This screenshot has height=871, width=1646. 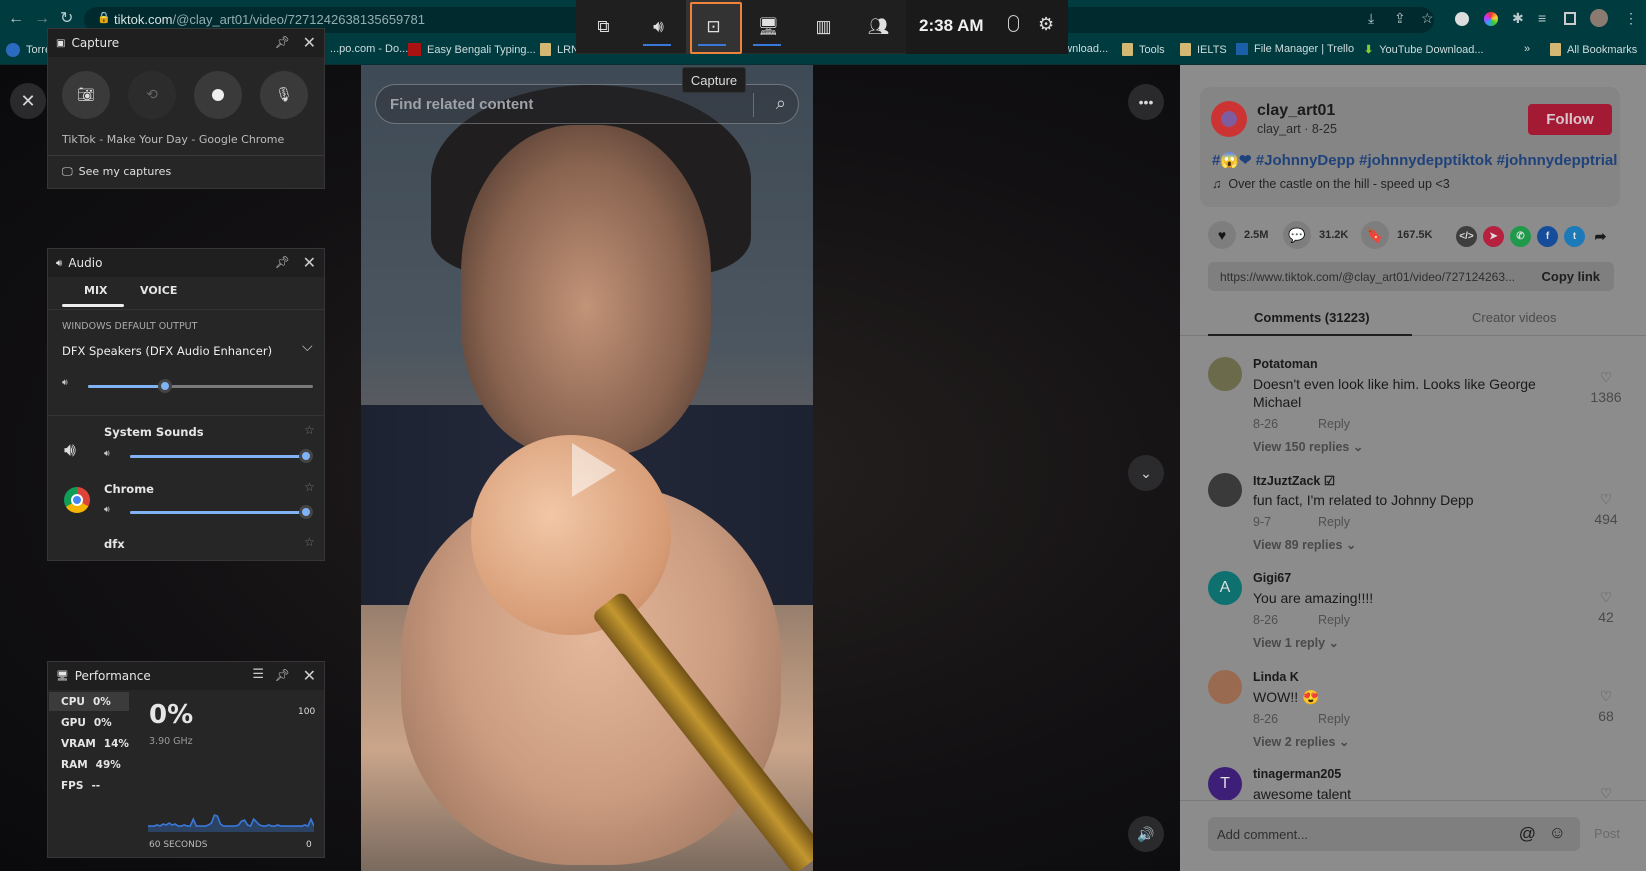 What do you see at coordinates (781, 103) in the screenshot?
I see `search-icon: ⌕` at bounding box center [781, 103].